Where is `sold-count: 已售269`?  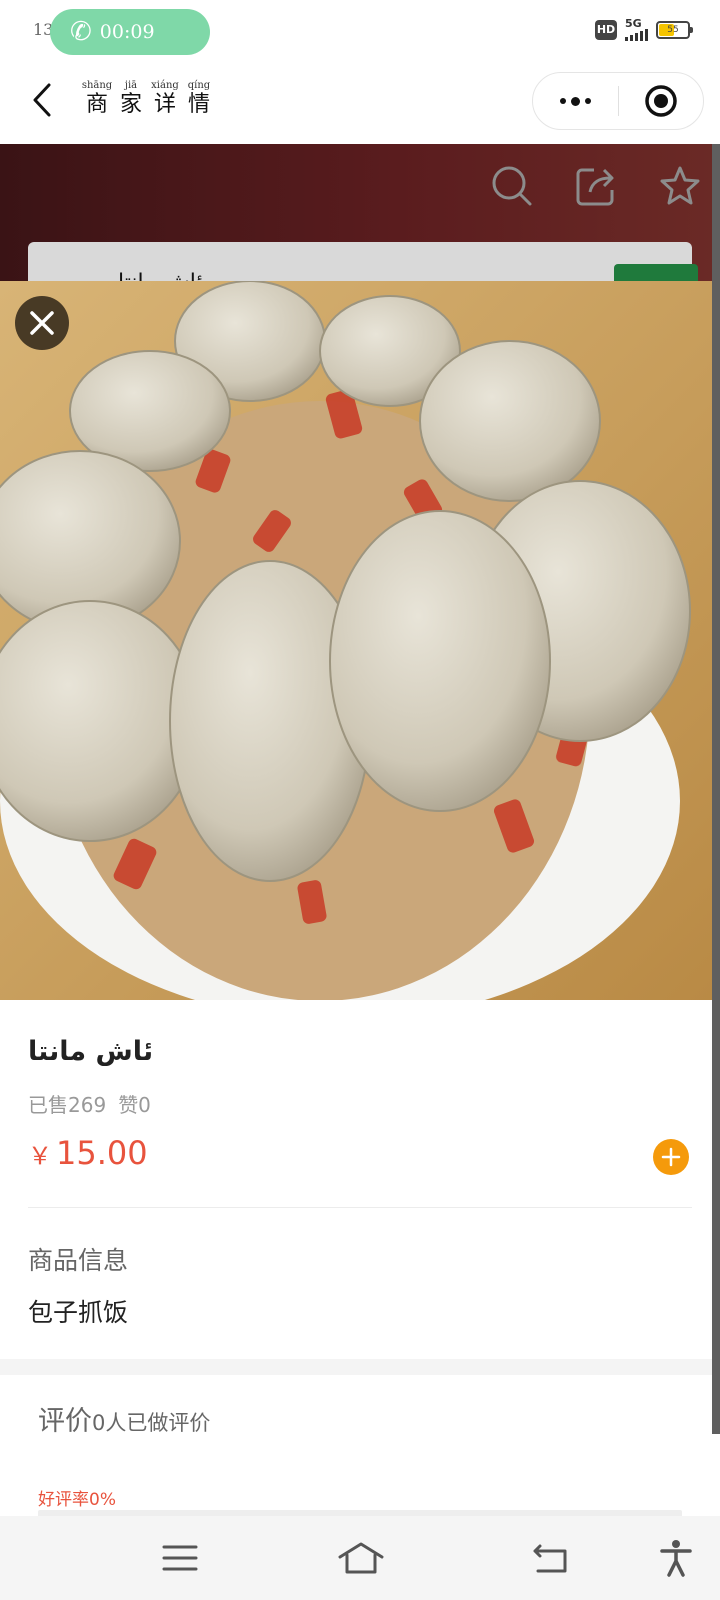 sold-count: 已售269 is located at coordinates (67, 1105).